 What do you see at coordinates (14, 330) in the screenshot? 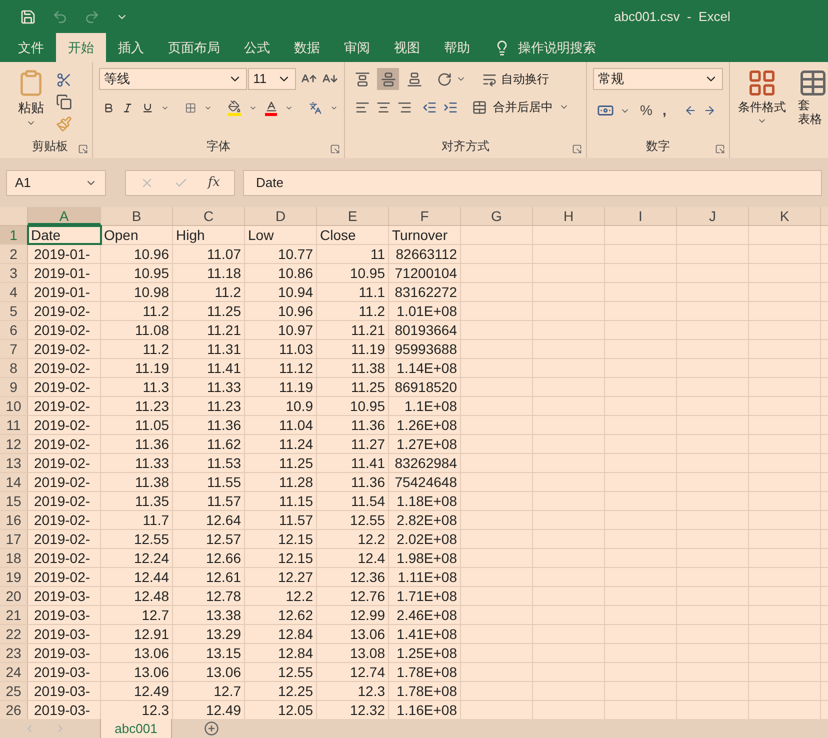
I see `row-header: 6` at bounding box center [14, 330].